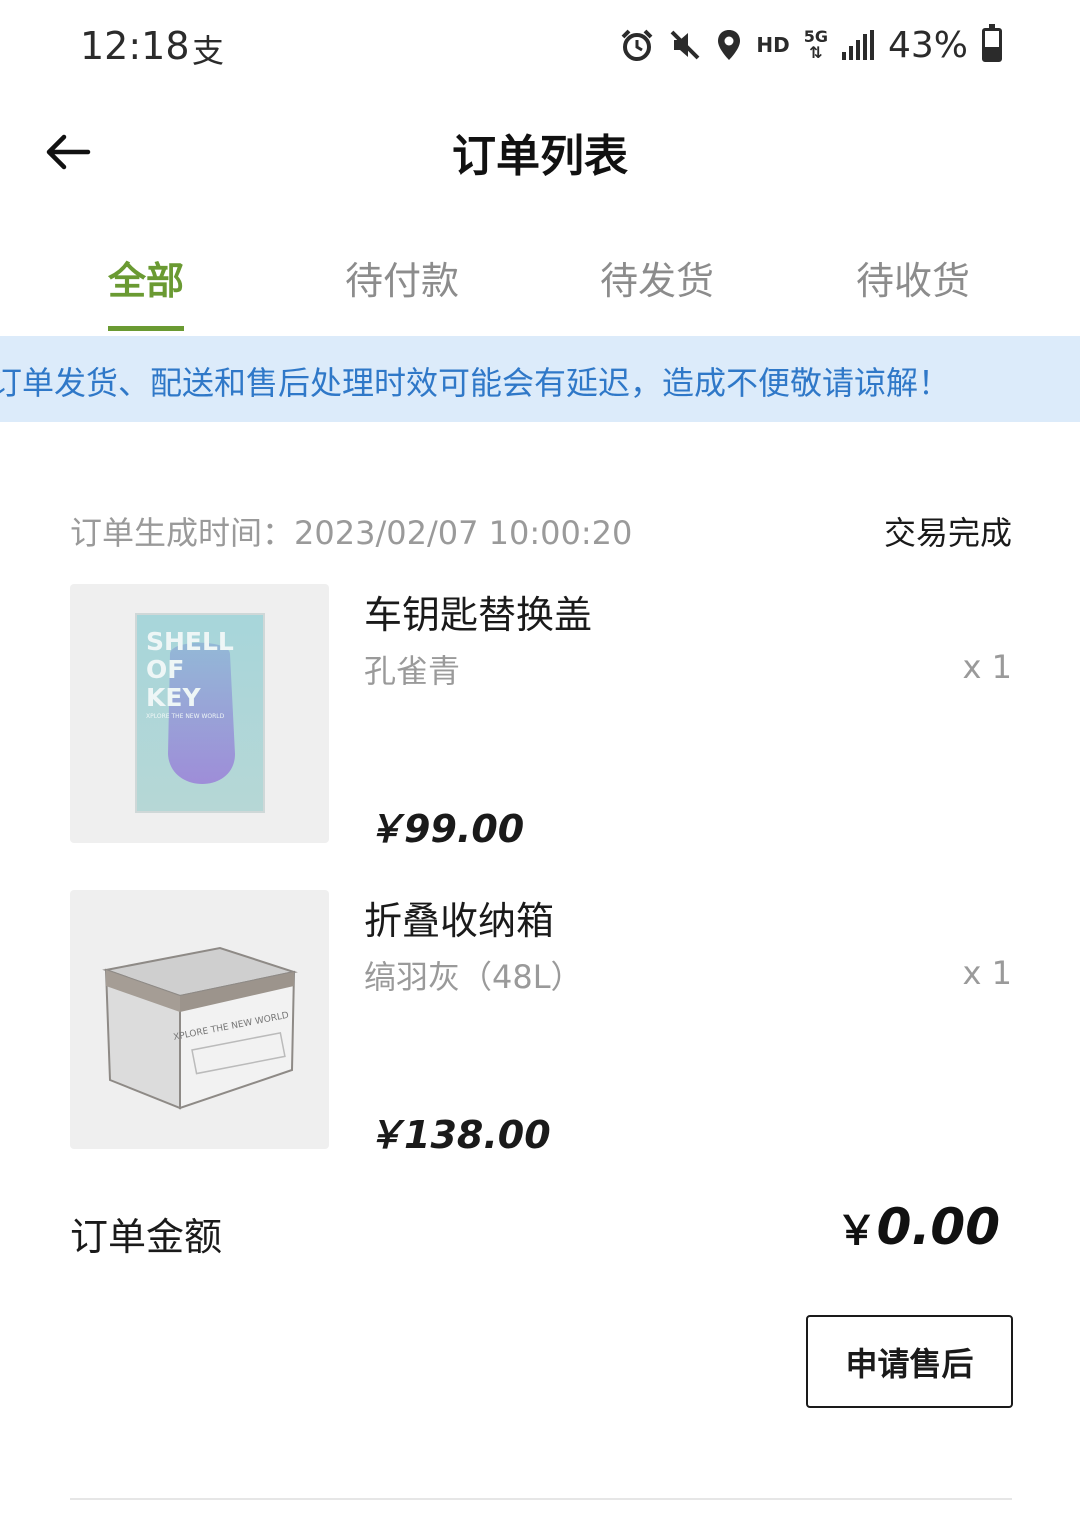 The height and width of the screenshot is (1538, 1080). Describe the element at coordinates (445, 829) in the screenshot. I see `product-price: ￥99.00` at that location.